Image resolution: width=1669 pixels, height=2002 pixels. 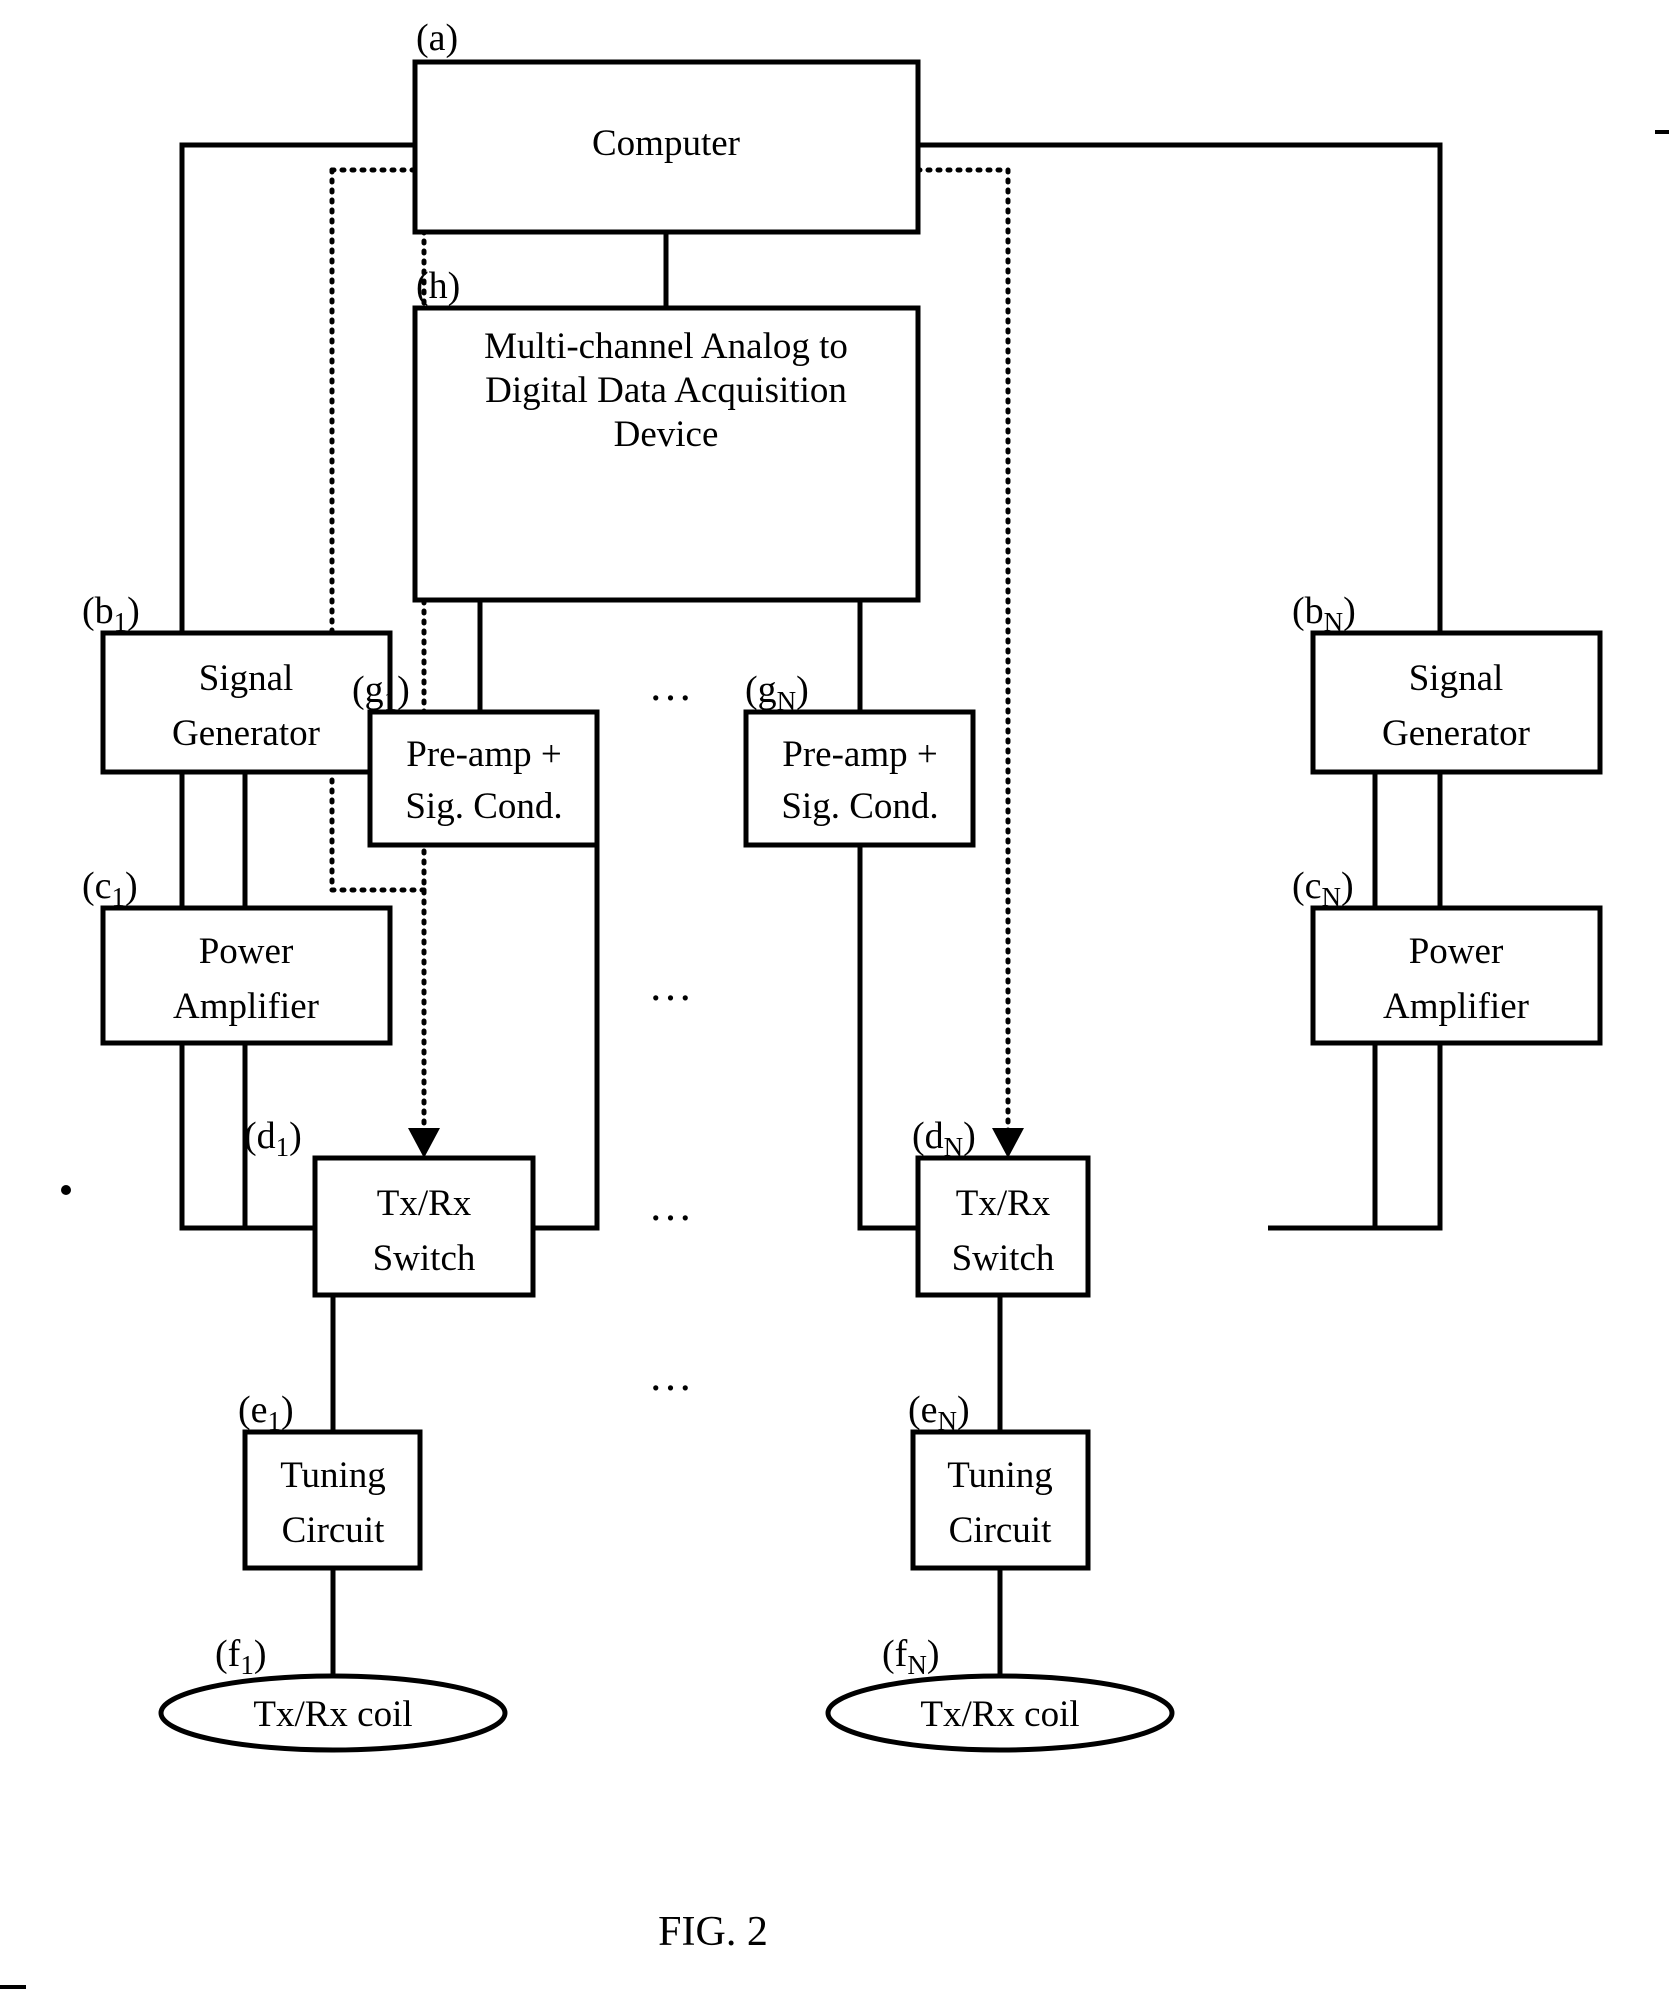 I want to click on block-signal-generator-1-line1: Signal, so click(x=246, y=678).